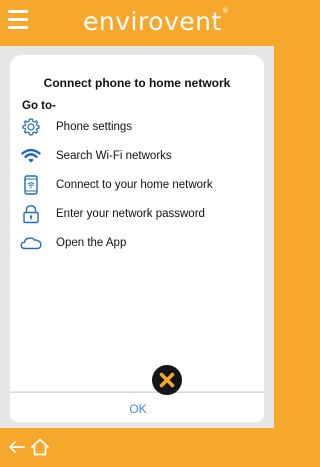  I want to click on hamburger-menu-icon, so click(18, 19).